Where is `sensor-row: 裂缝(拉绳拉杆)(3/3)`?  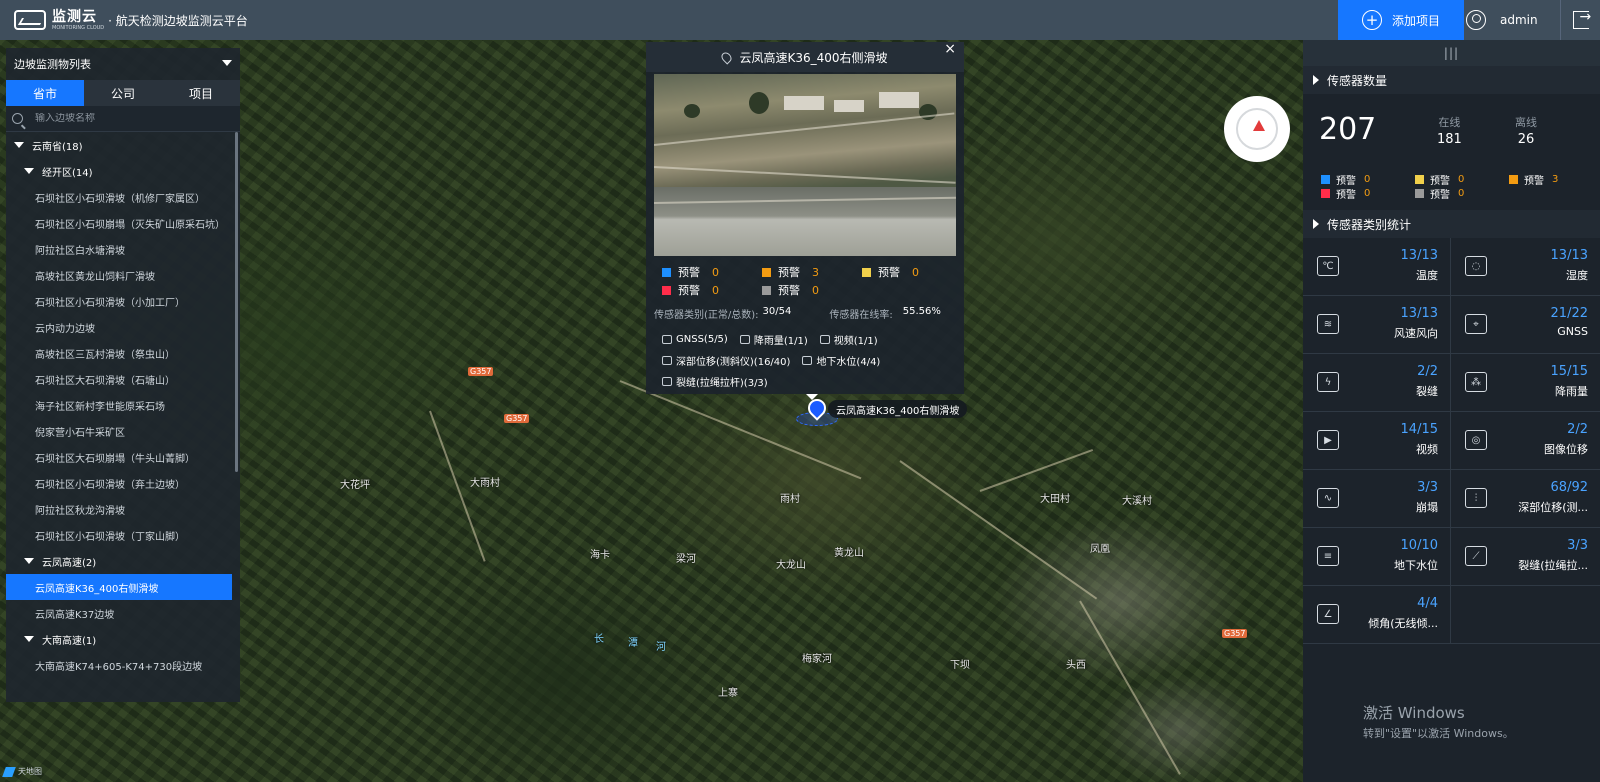 sensor-row: 裂缝(拉绳拉杆)(3/3) is located at coordinates (813, 381).